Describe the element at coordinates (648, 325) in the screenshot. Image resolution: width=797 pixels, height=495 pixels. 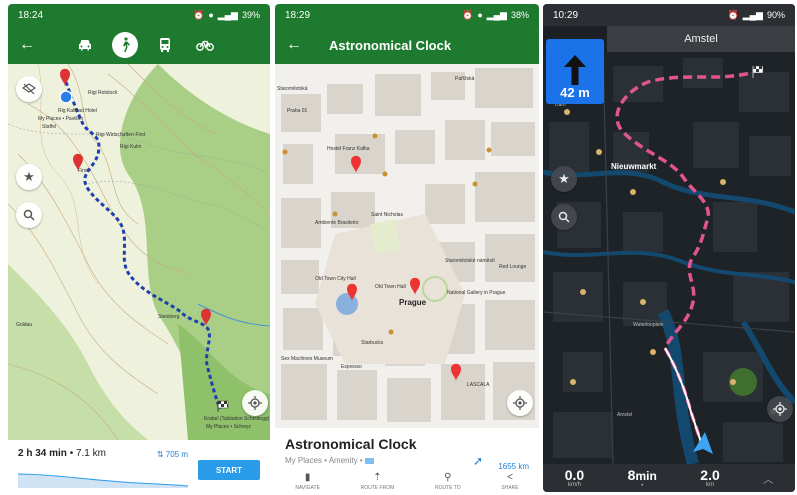
I see `map-label: Waterlooplein` at that location.